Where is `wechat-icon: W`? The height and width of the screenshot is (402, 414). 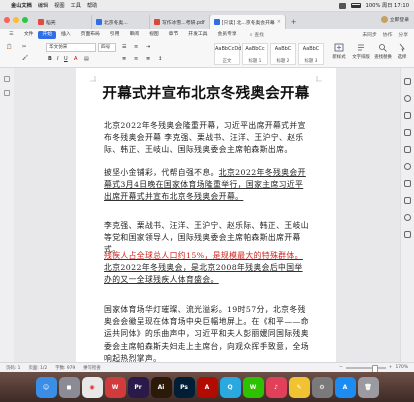
wechat-icon: W is located at coordinates (253, 387).